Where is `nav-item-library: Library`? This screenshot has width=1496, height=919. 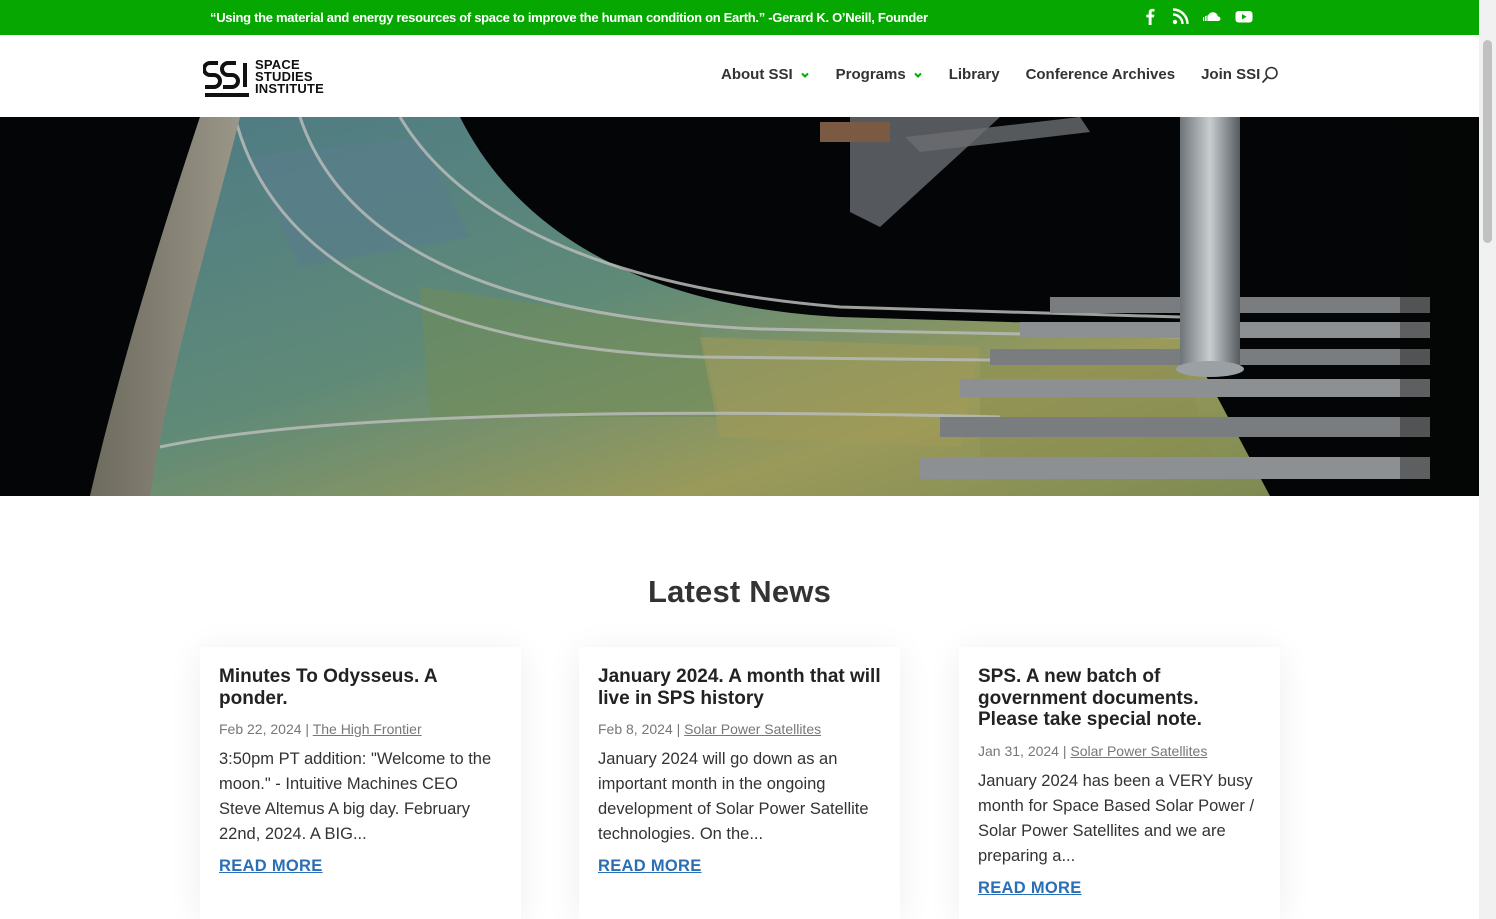
nav-item-library: Library is located at coordinates (974, 74).